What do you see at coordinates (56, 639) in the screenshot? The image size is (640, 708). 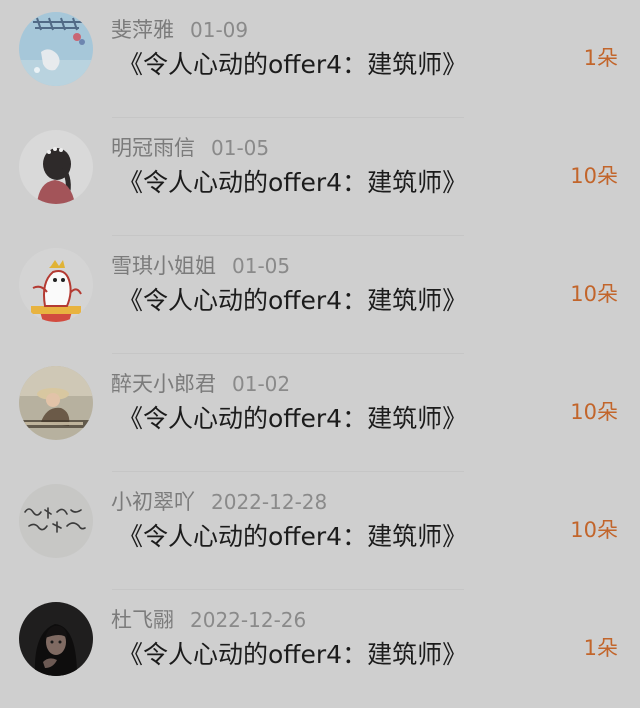 I see `avatar-dark-portrait-icon` at bounding box center [56, 639].